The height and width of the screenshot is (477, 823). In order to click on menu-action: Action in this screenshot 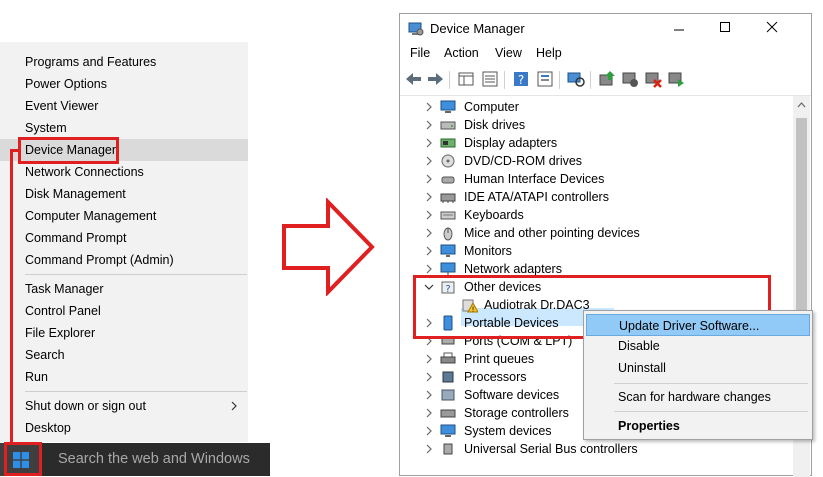, I will do `click(461, 53)`.